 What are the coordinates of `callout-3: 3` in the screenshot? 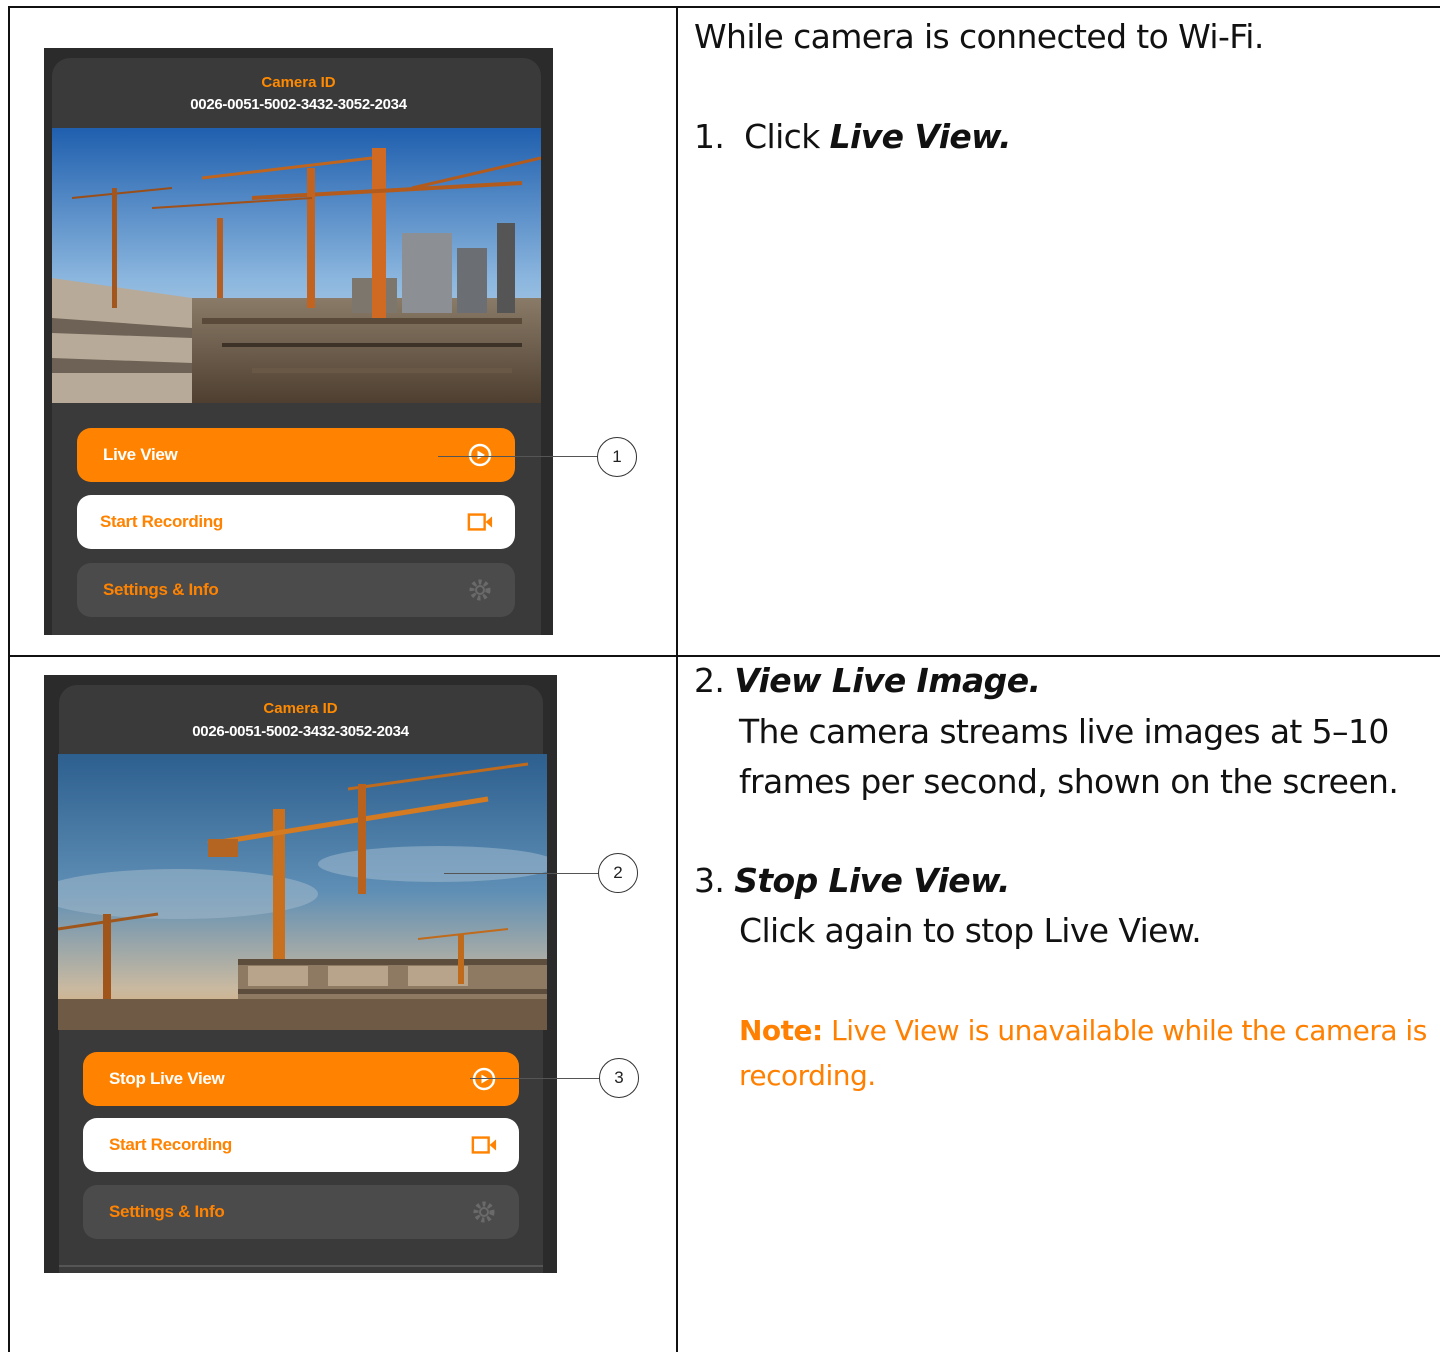 It's located at (619, 1078).